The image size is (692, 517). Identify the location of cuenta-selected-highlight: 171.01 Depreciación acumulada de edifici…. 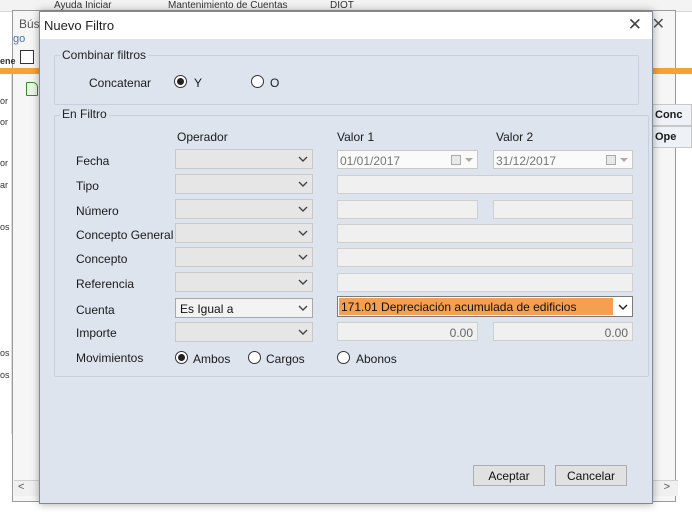
(476, 306).